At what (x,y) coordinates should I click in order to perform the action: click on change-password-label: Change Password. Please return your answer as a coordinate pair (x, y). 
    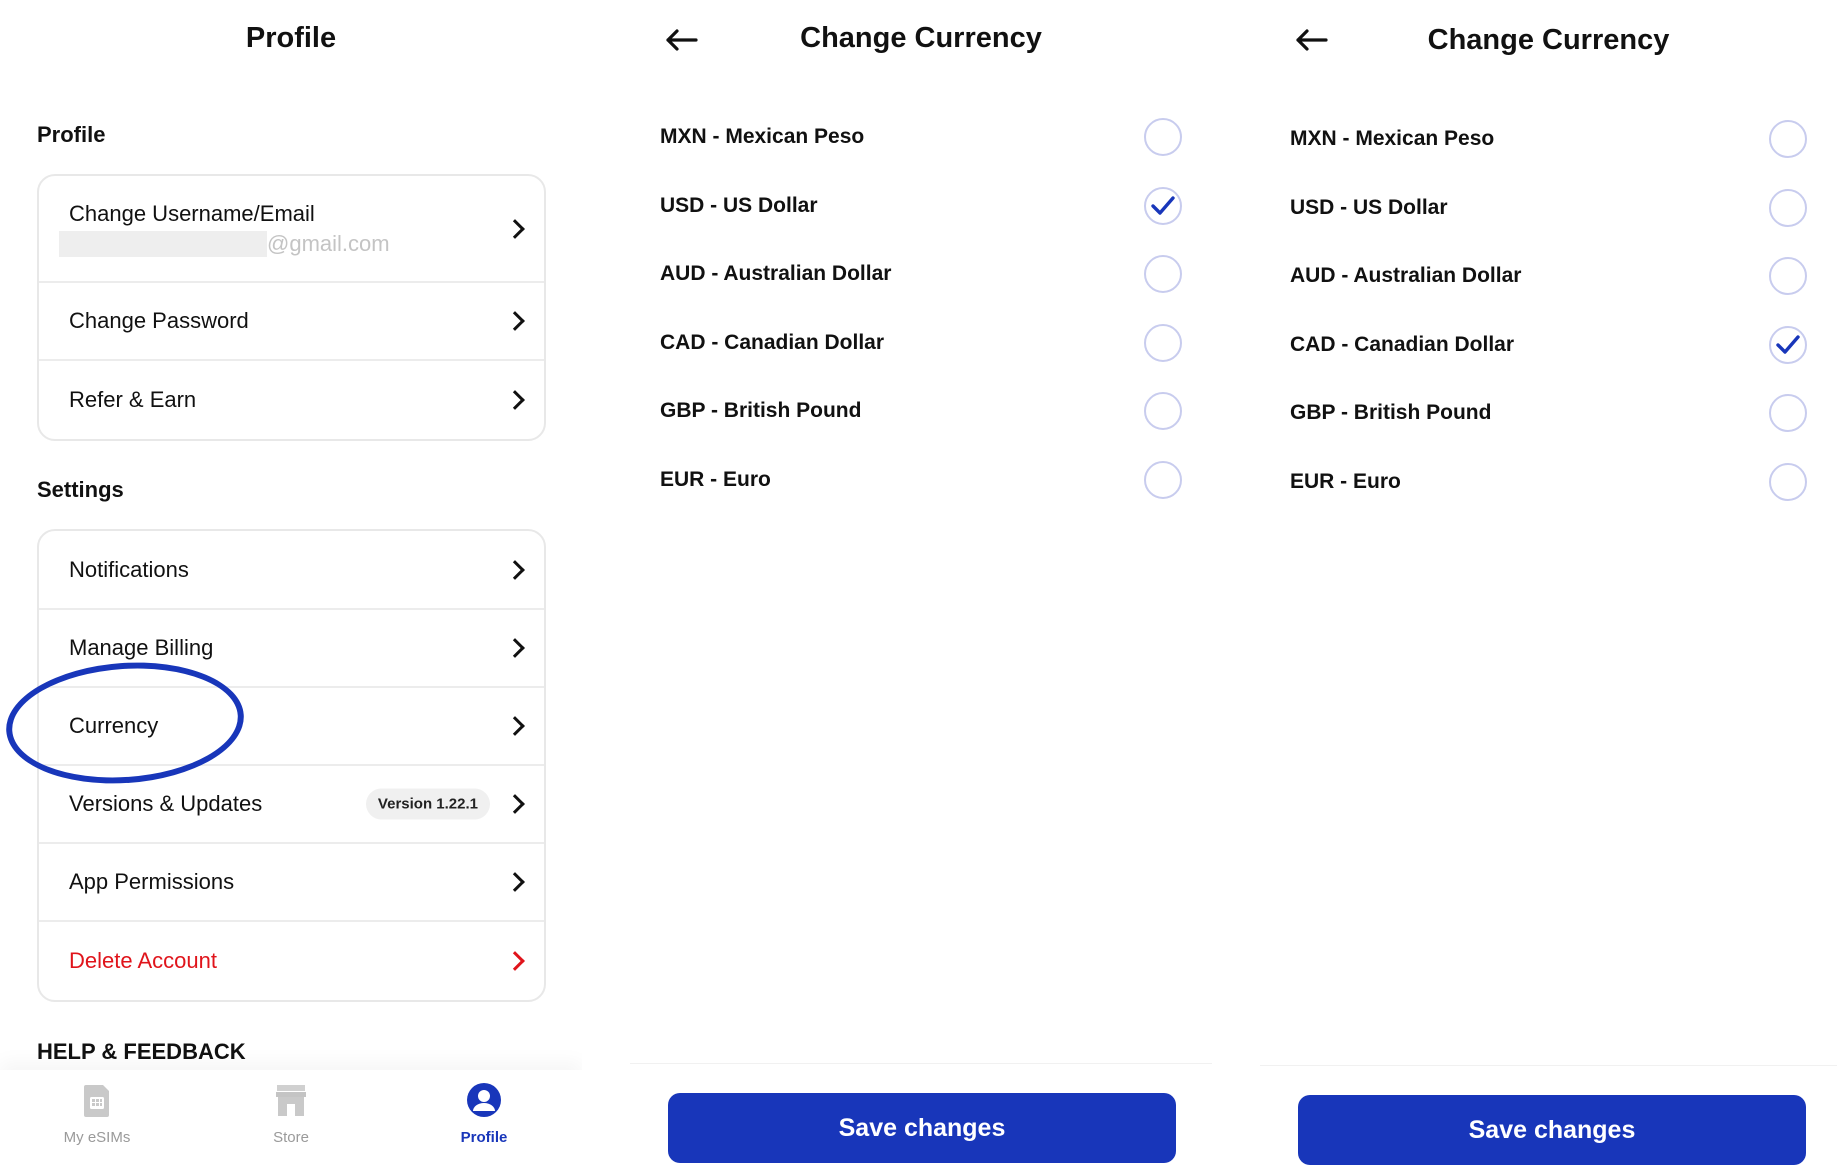
    Looking at the image, I should click on (159, 320).